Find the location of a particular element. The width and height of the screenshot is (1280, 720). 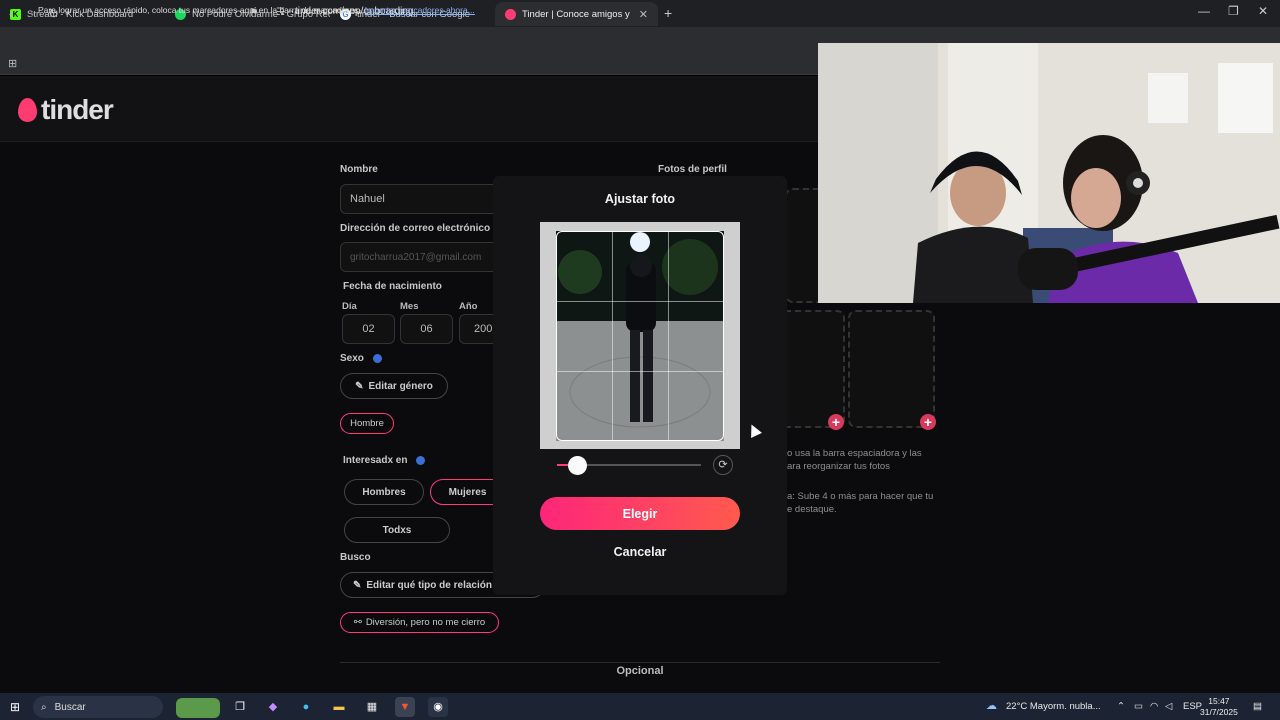

mes-label: Mes is located at coordinates (409, 306).